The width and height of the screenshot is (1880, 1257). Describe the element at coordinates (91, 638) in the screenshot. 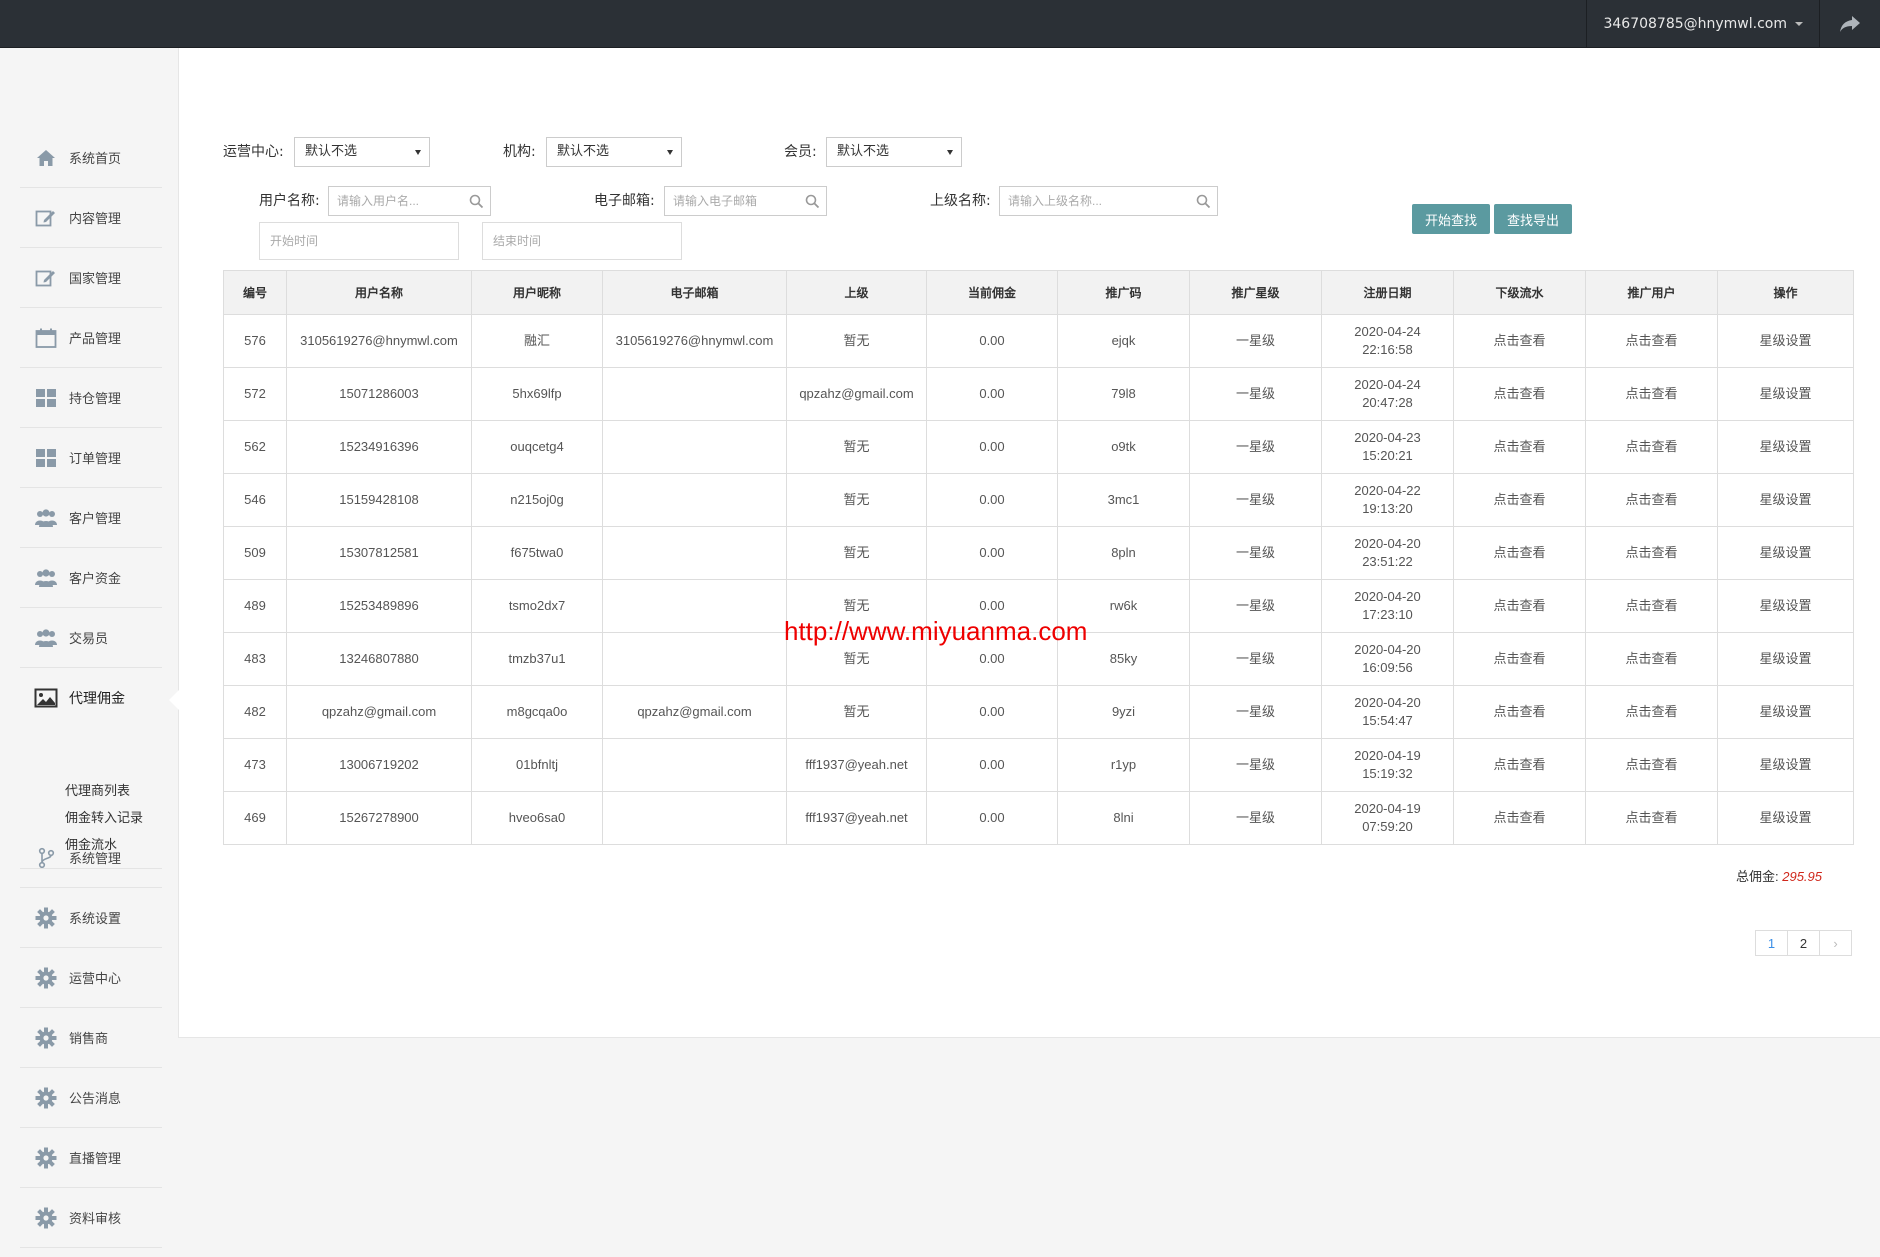

I see `sidebar-item: 交易员` at that location.